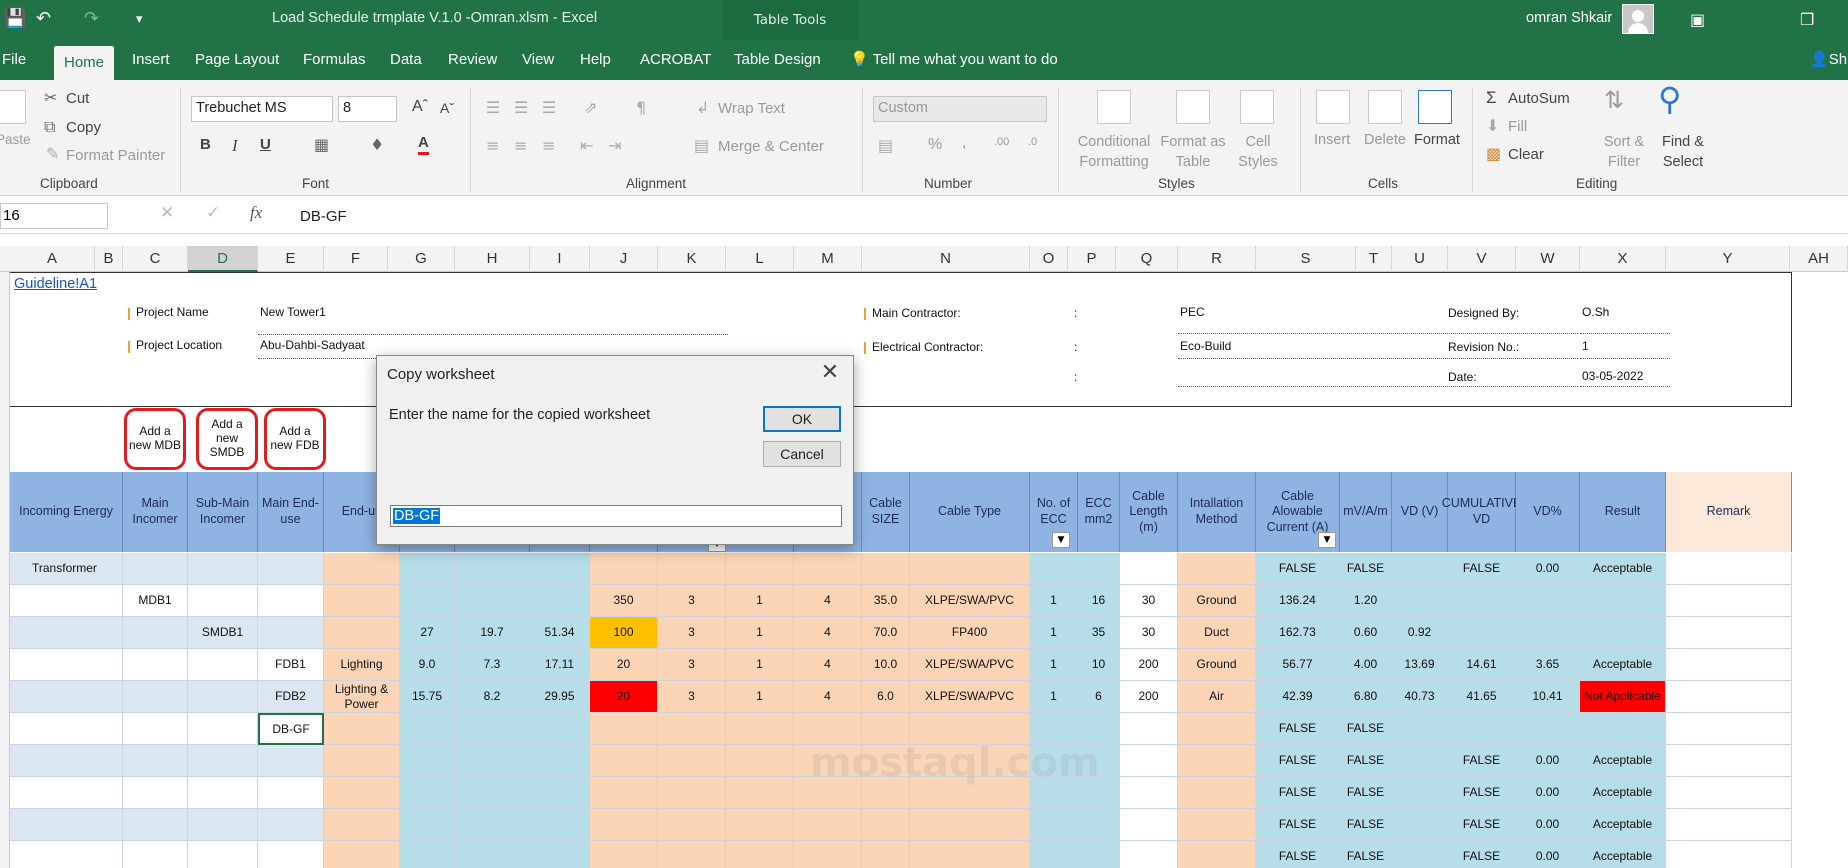 The width and height of the screenshot is (1848, 868). I want to click on undo-icon: ↶, so click(43, 18).